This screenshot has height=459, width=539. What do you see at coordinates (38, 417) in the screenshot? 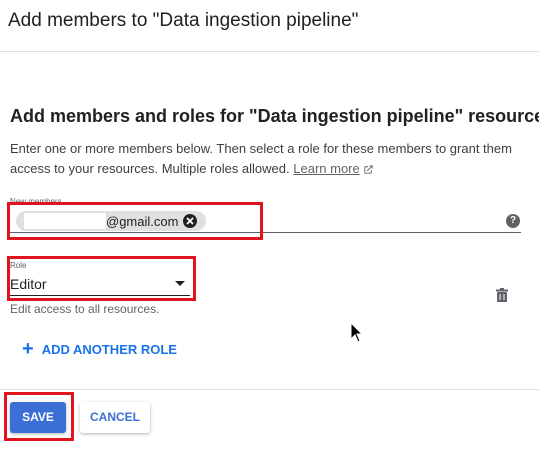
I see `save-button: SAVE` at bounding box center [38, 417].